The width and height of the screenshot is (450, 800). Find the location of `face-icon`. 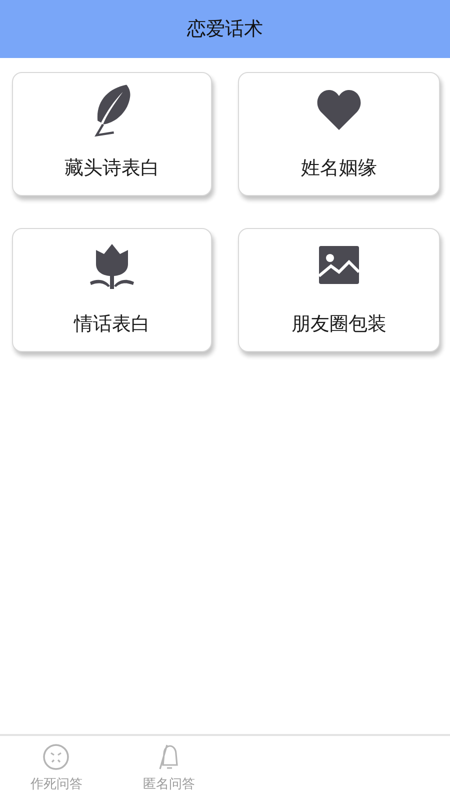

face-icon is located at coordinates (56, 757).